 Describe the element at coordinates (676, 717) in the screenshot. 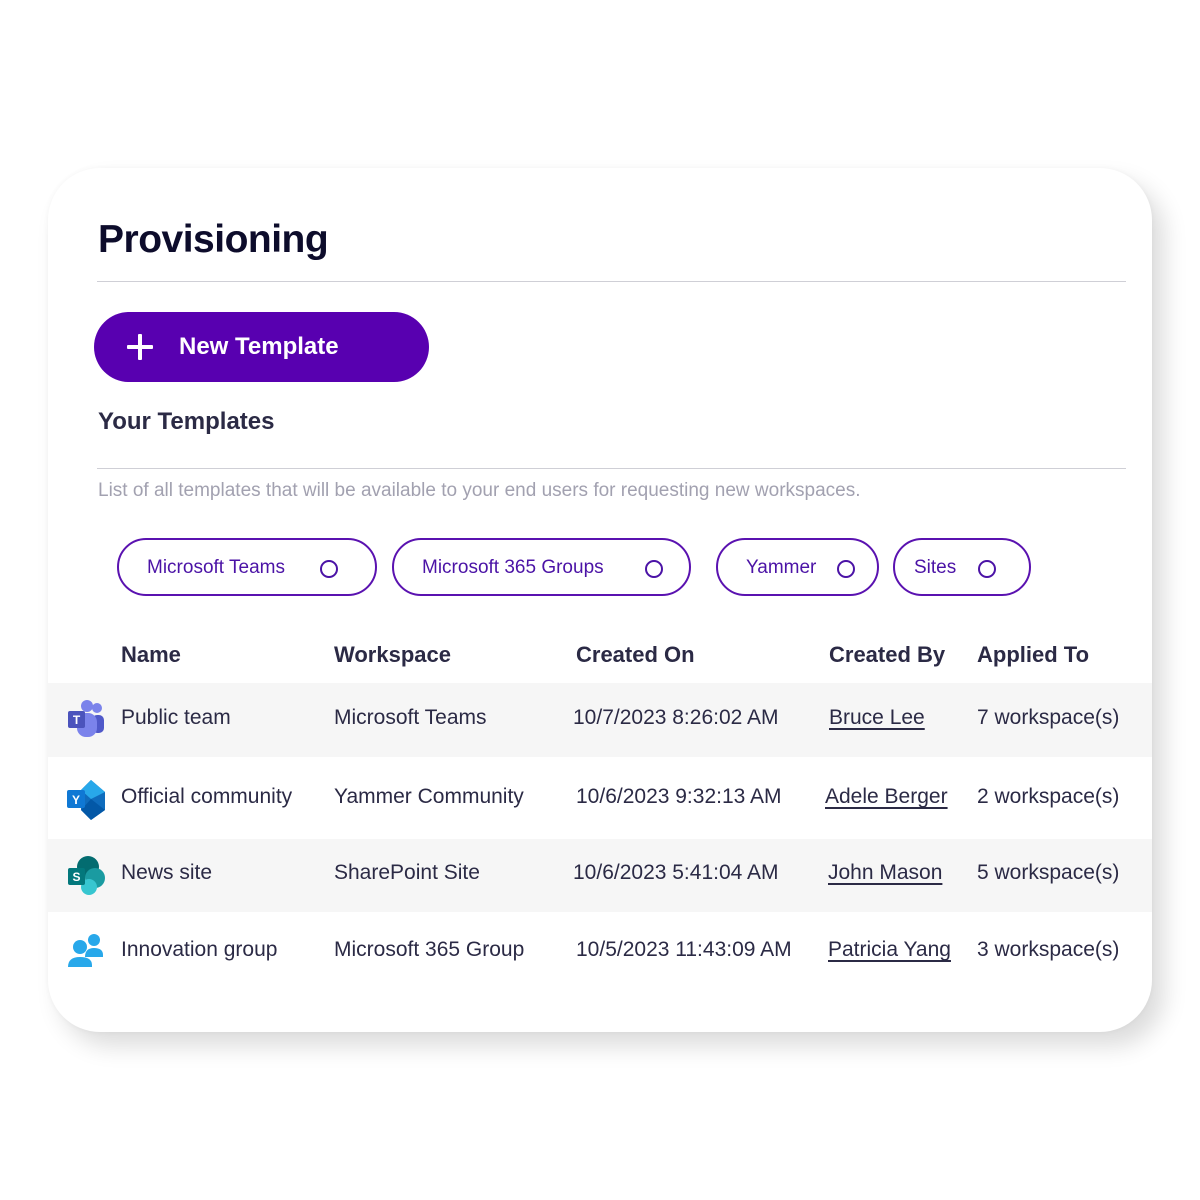

I see `created-on: 10/7/2023 8:26:02 AM` at that location.